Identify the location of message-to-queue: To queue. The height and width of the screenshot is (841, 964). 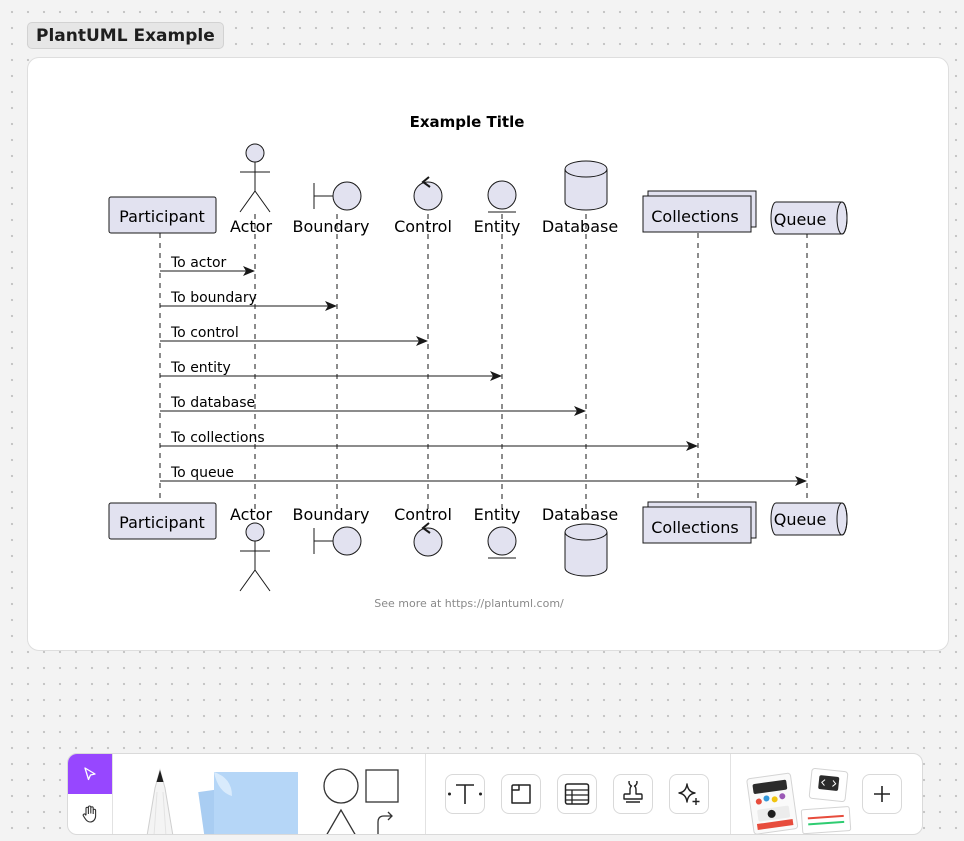
(483, 475).